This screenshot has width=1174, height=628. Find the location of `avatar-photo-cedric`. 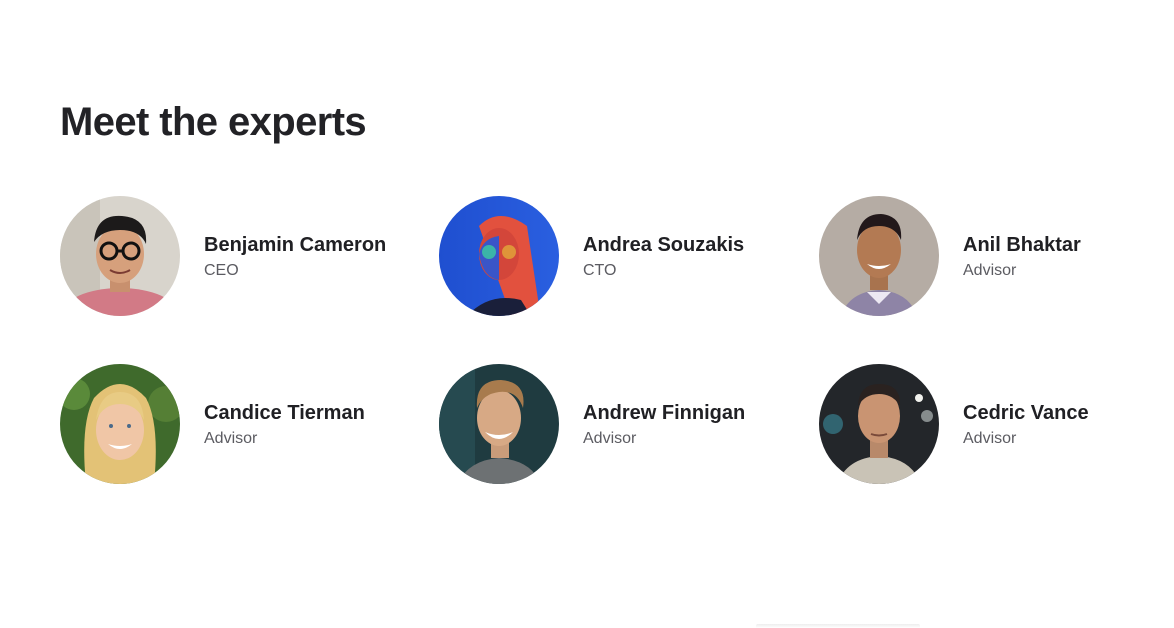

avatar-photo-cedric is located at coordinates (879, 424).